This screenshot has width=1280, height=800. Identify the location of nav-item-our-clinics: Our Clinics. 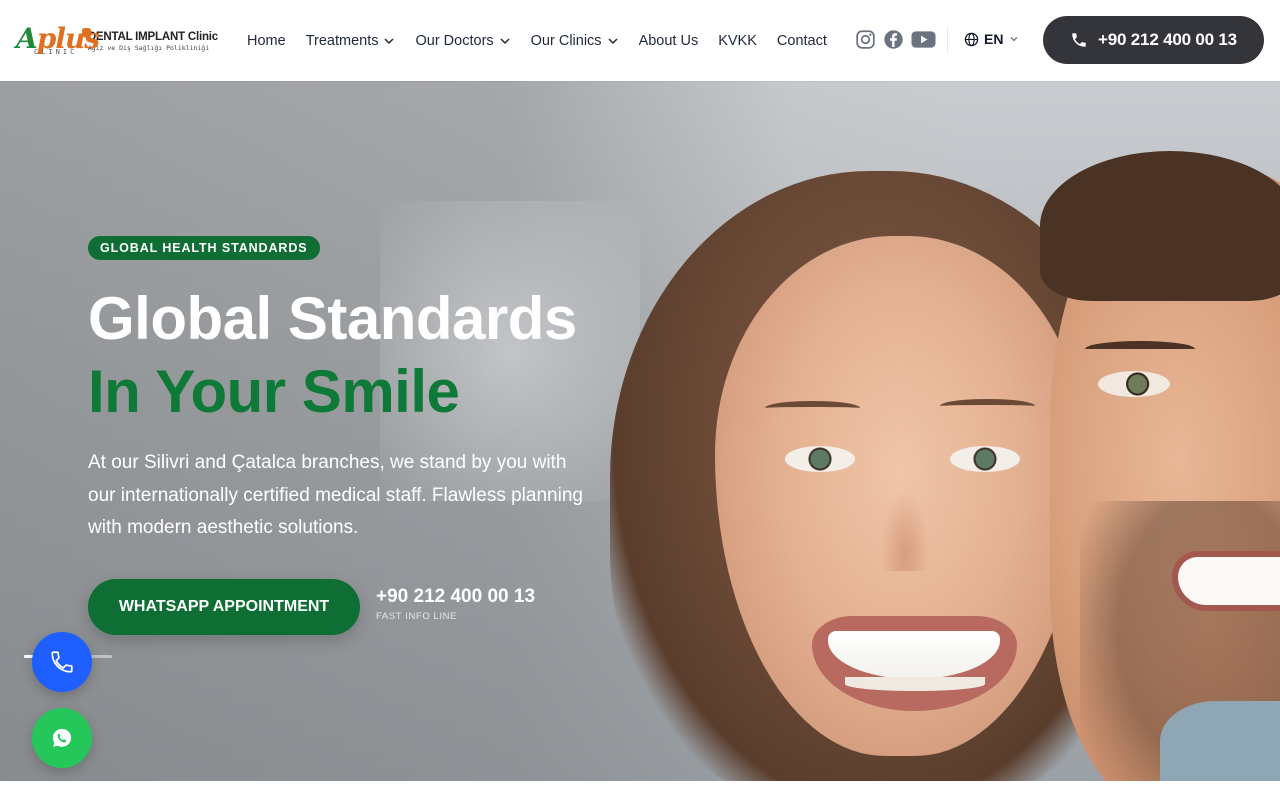
(575, 41).